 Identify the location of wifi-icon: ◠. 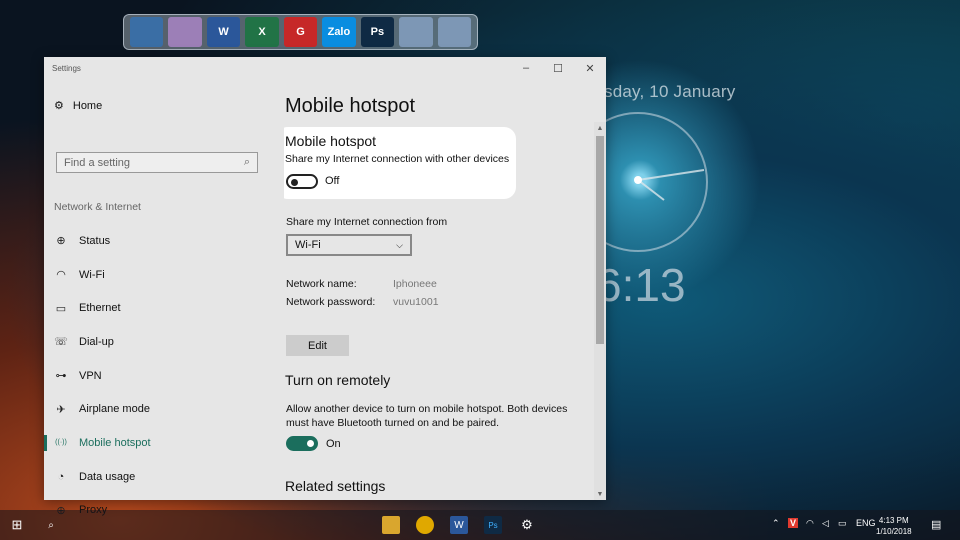
(61, 275).